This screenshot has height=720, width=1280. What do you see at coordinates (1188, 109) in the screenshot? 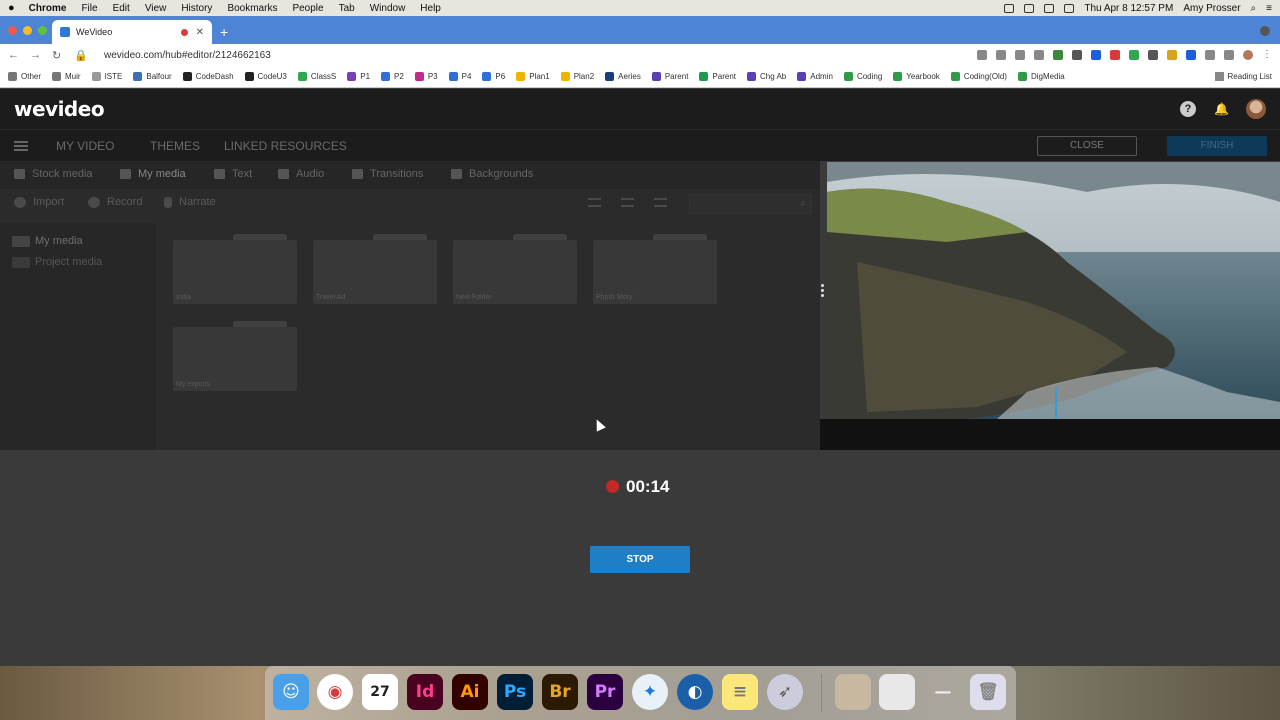
I see `help-icon: ?` at bounding box center [1188, 109].